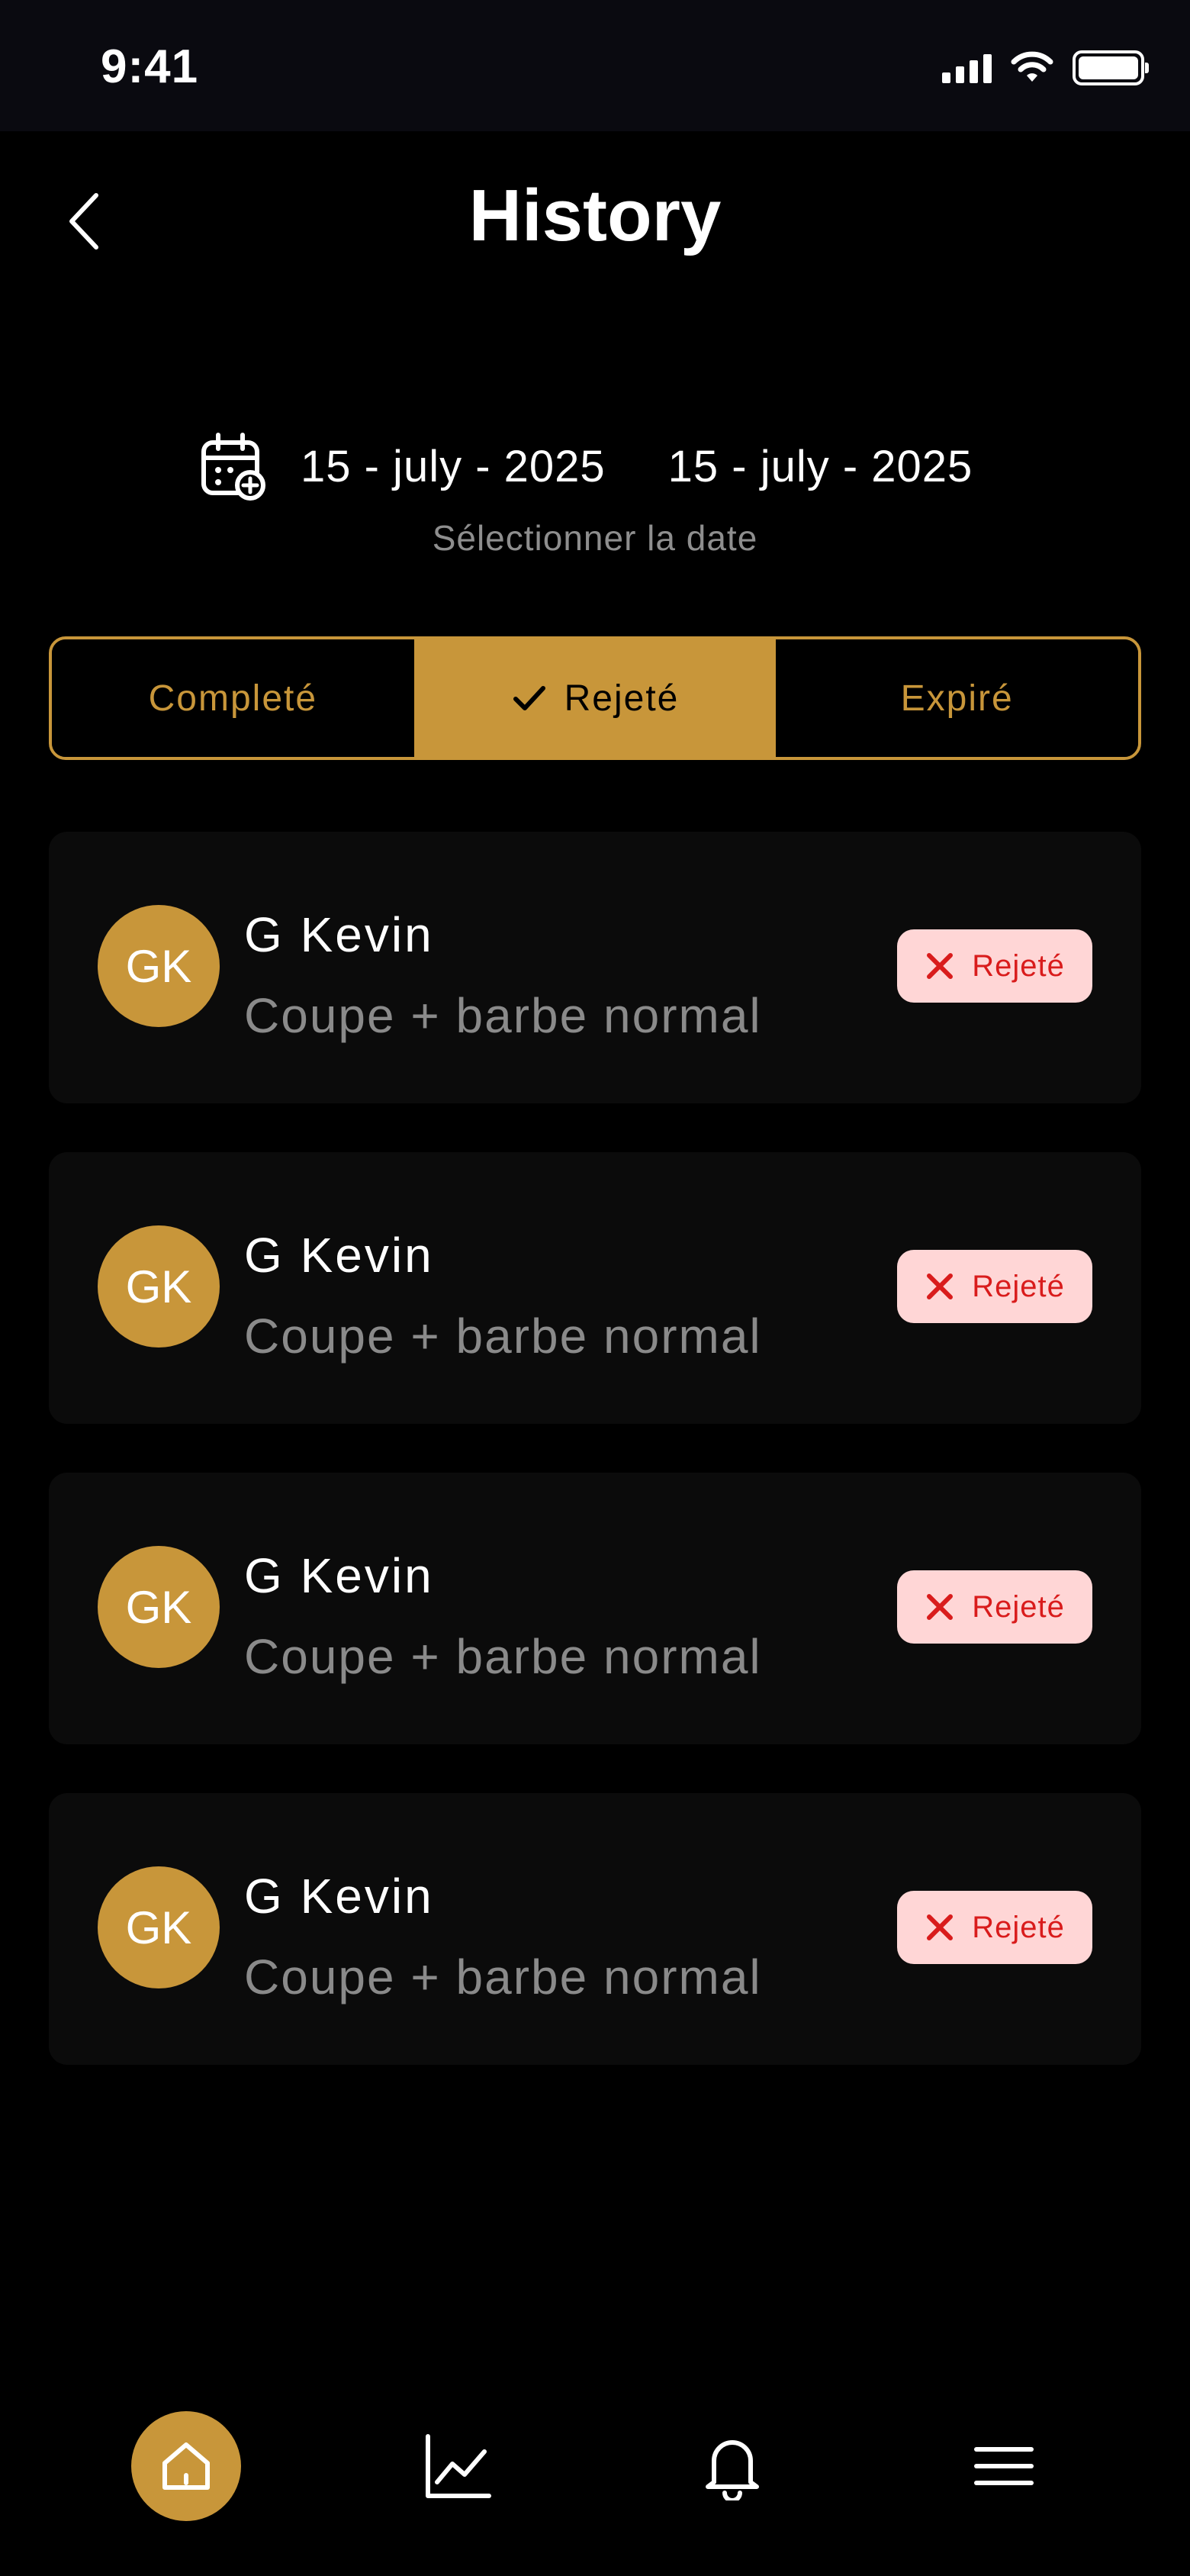 This screenshot has width=1190, height=2576. I want to click on calendar-add-icon, so click(233, 466).